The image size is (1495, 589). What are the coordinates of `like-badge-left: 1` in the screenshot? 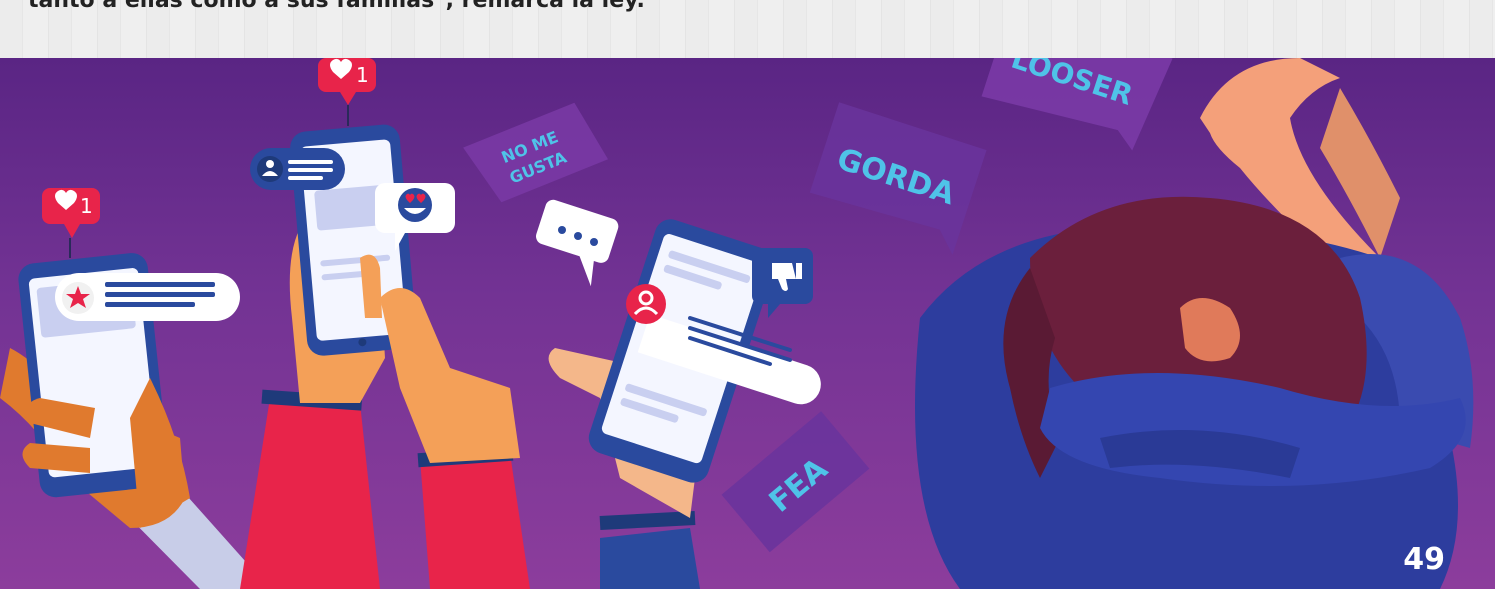 It's located at (71, 223).